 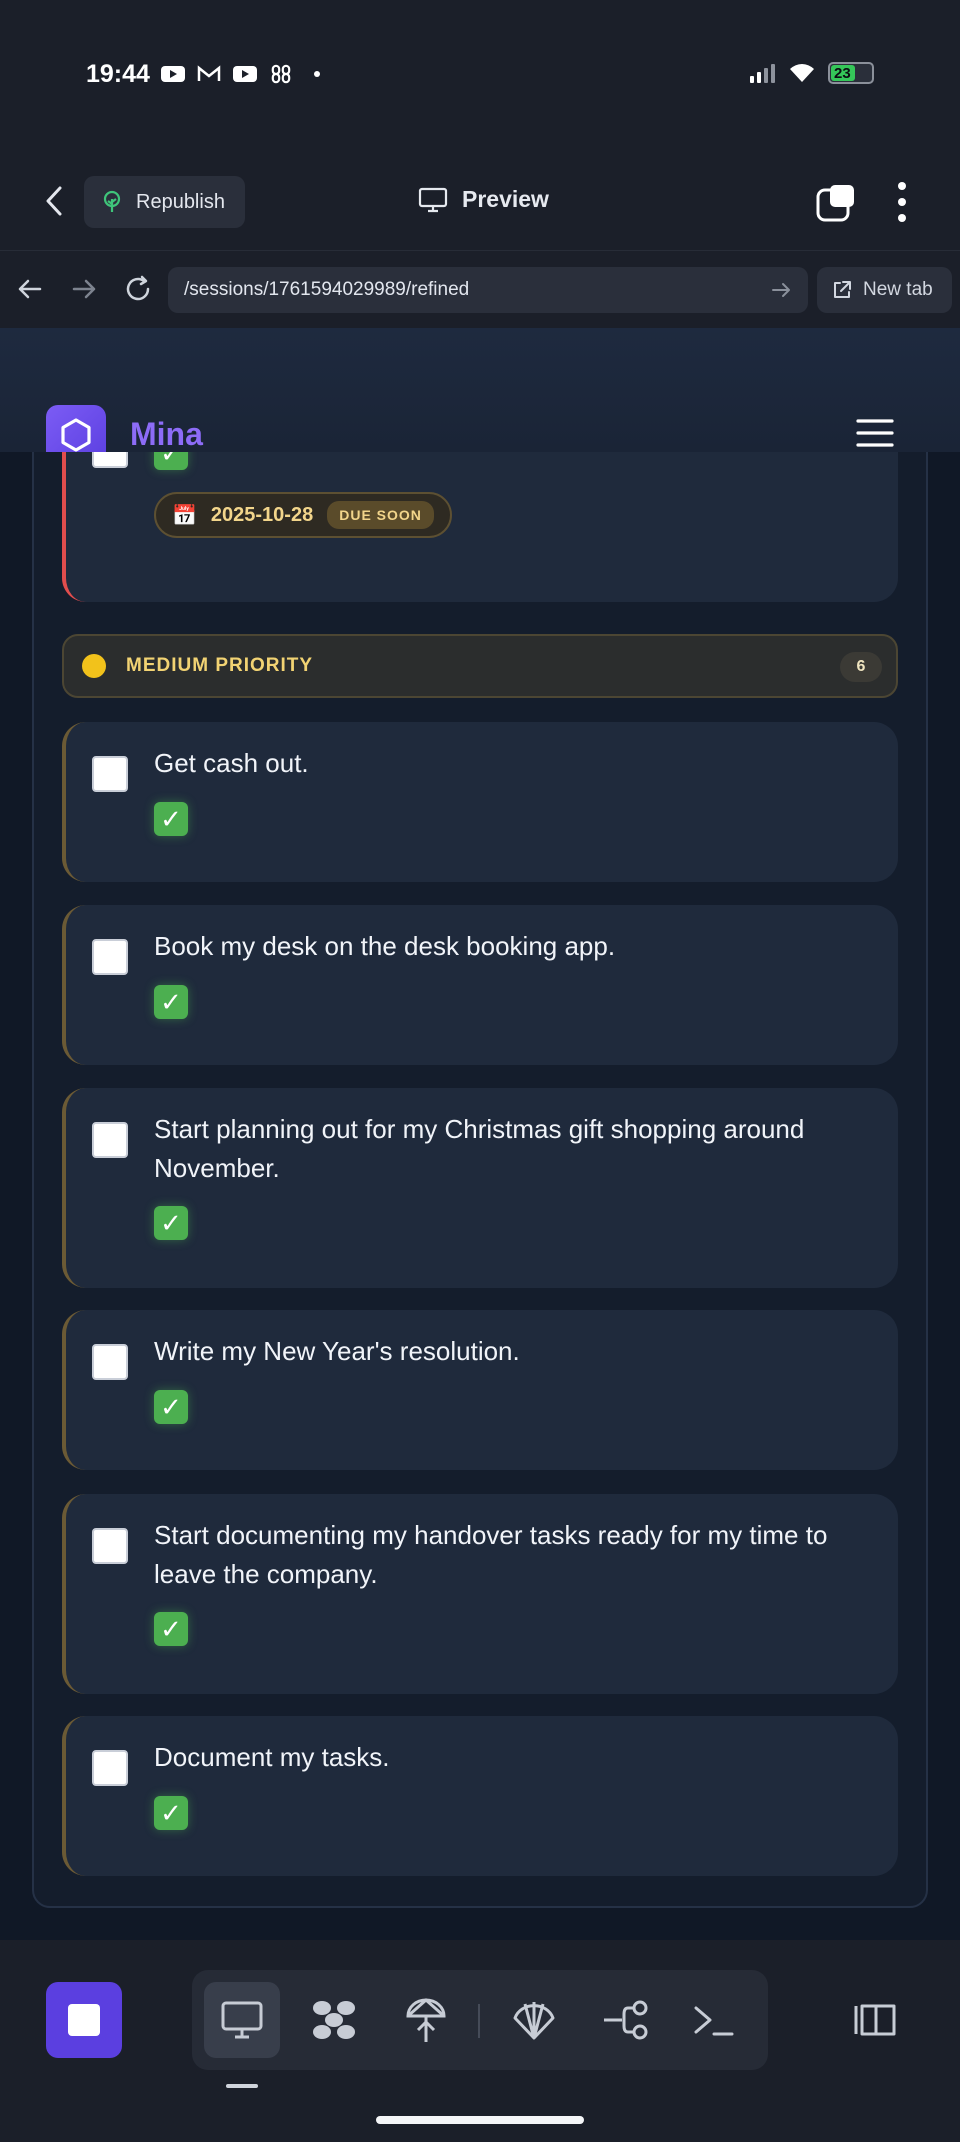 What do you see at coordinates (480, 75) in the screenshot?
I see `status-bar: 19:44 23` at bounding box center [480, 75].